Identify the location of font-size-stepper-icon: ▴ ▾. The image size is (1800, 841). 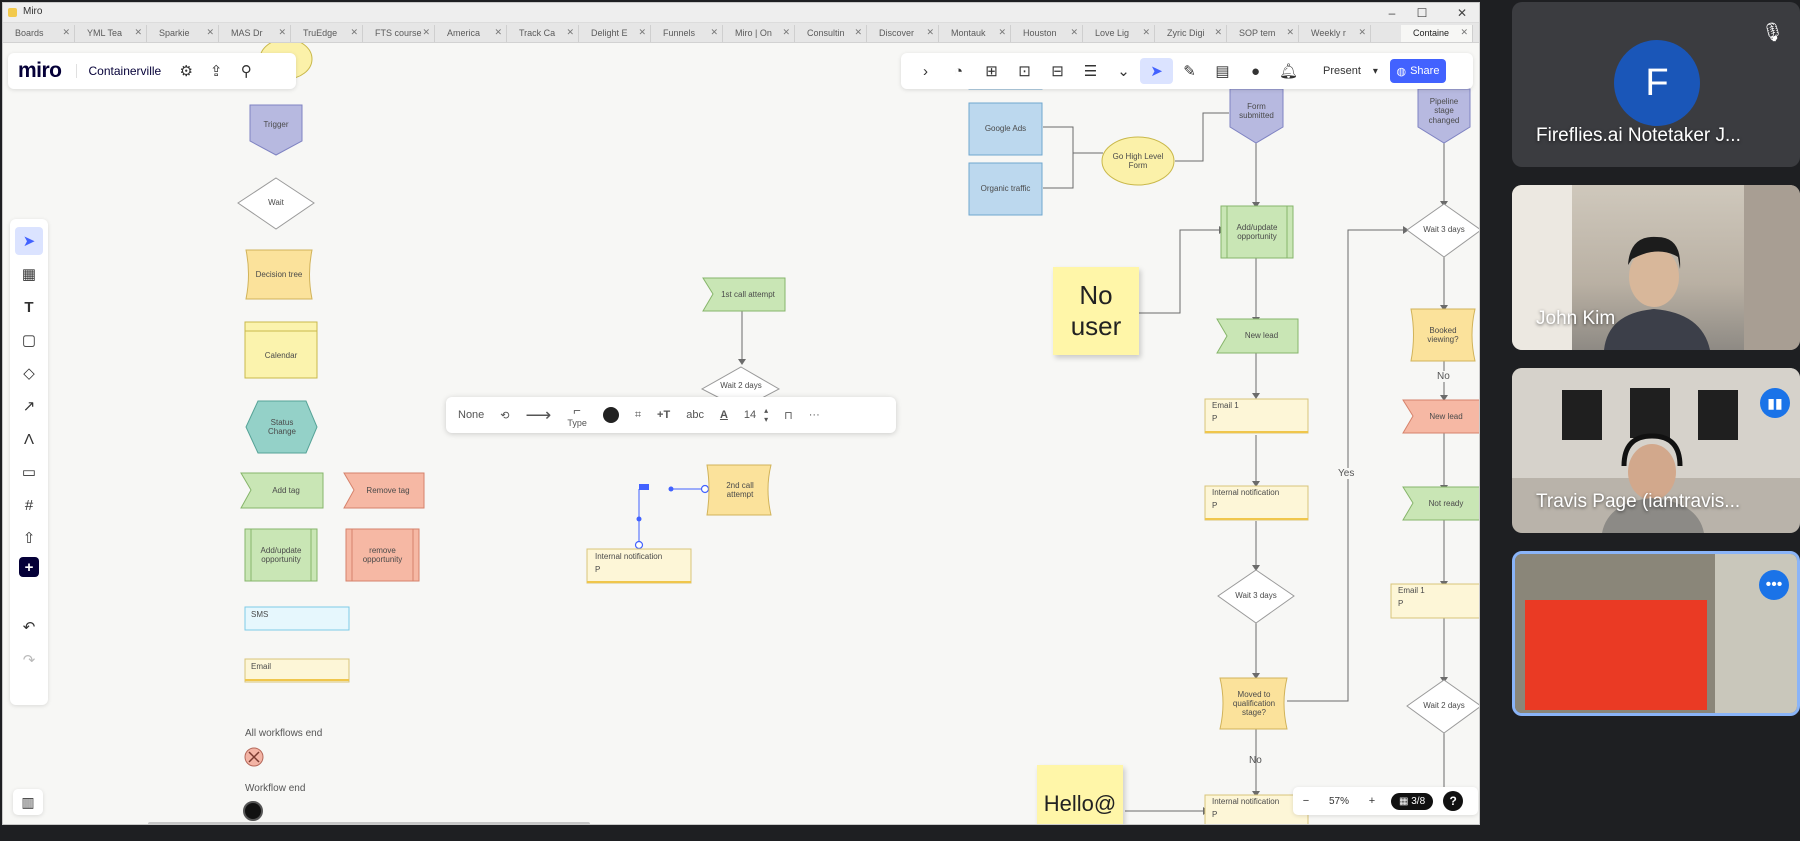
(766, 415).